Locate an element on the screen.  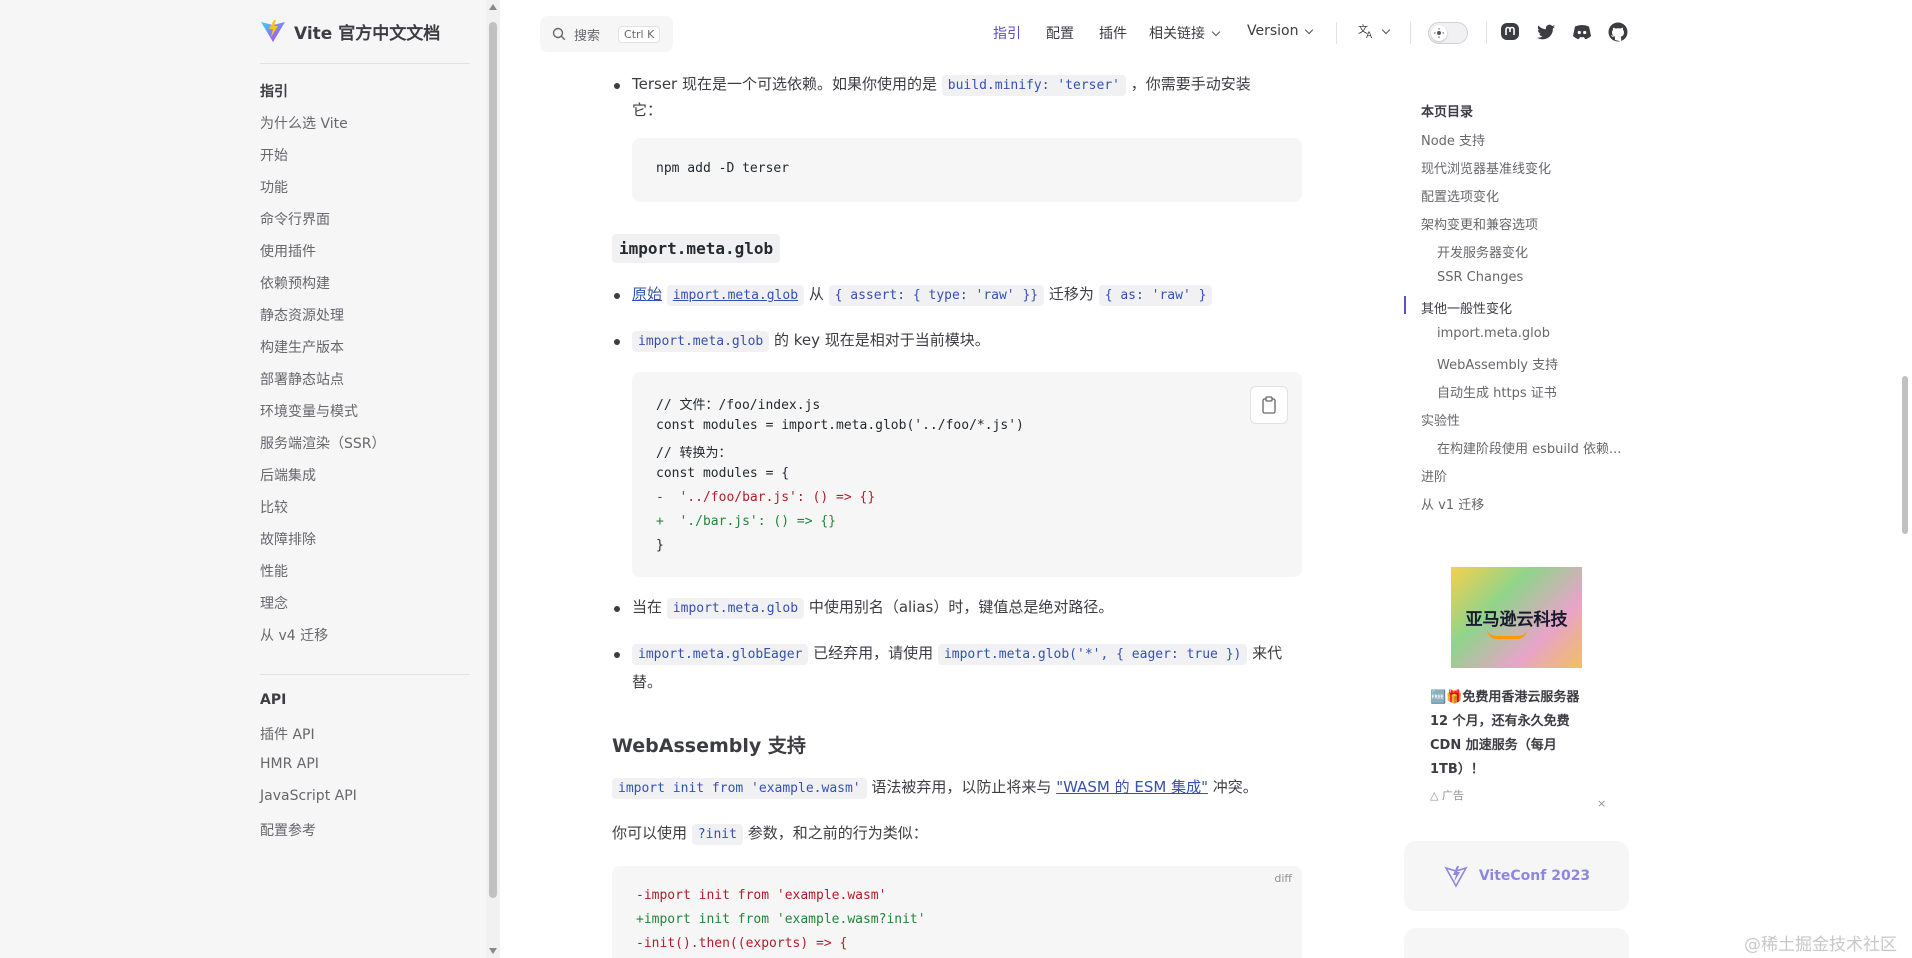
code-line-added: +import init from 'example.wasm?init' is located at coordinates (781, 919).